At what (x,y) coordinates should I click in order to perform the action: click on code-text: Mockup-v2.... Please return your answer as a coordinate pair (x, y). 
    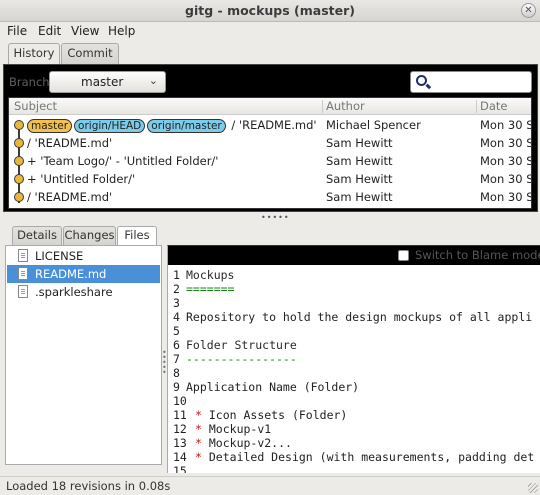
    Looking at the image, I should click on (250, 443).